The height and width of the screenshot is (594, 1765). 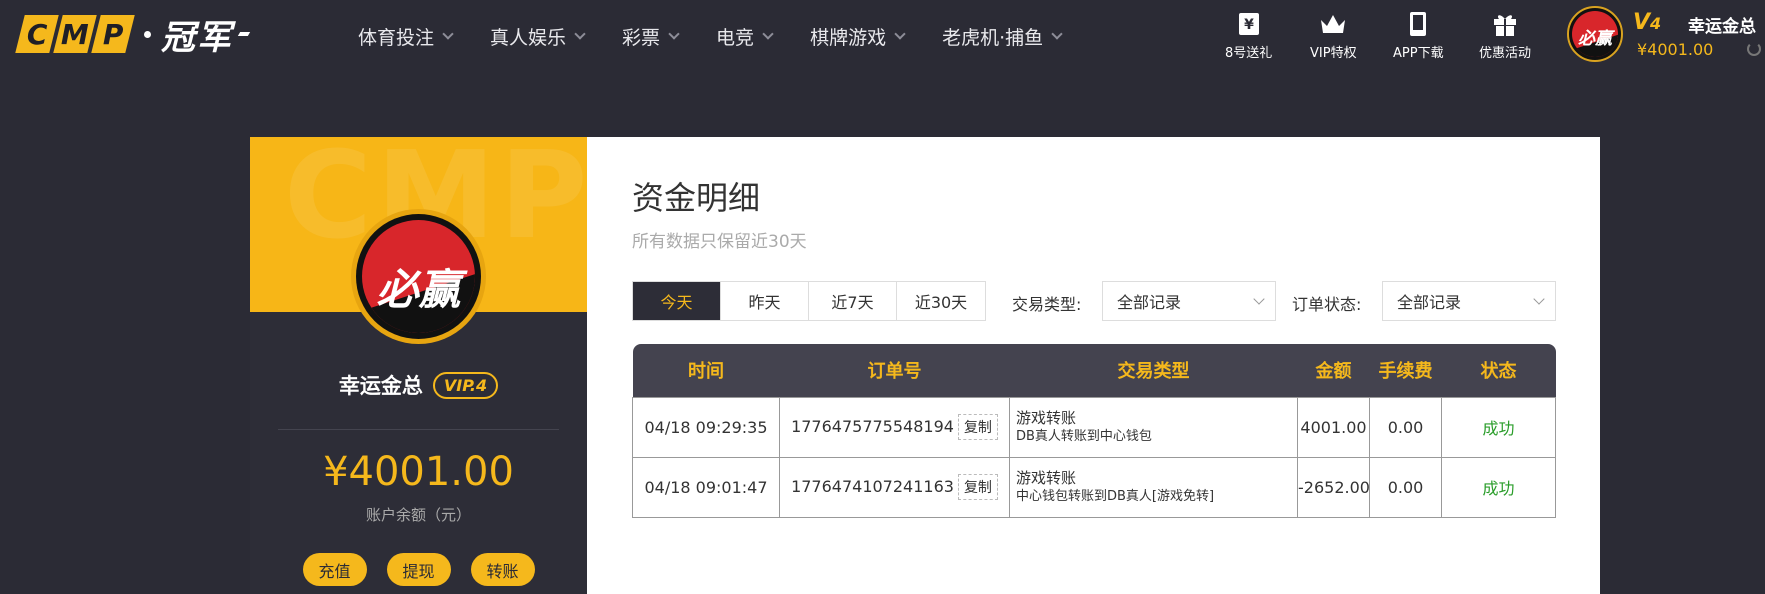 What do you see at coordinates (706, 487) in the screenshot?
I see `cell-time: 04/18 09:01:47` at bounding box center [706, 487].